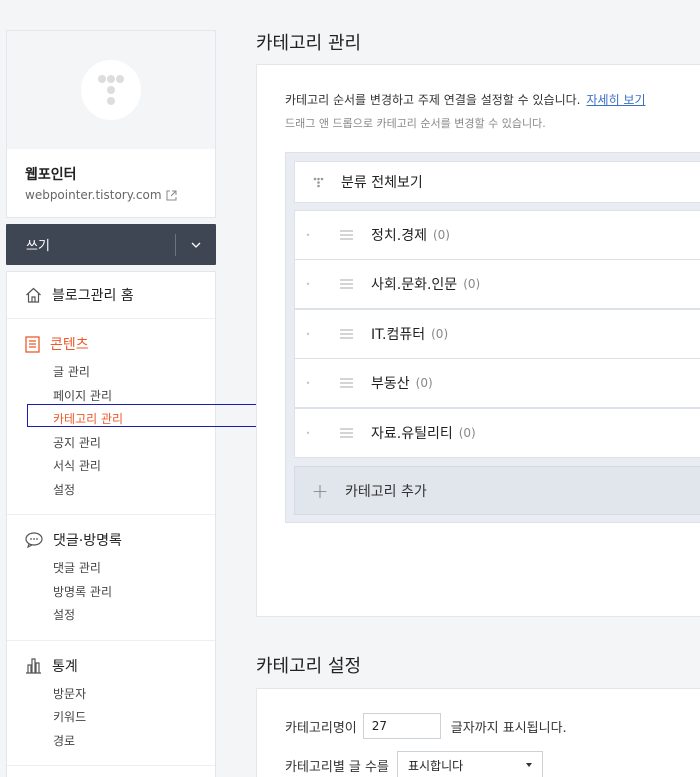 The height and width of the screenshot is (777, 700). Describe the element at coordinates (87, 541) in the screenshot. I see `section-title: 댓글·방명록` at that location.